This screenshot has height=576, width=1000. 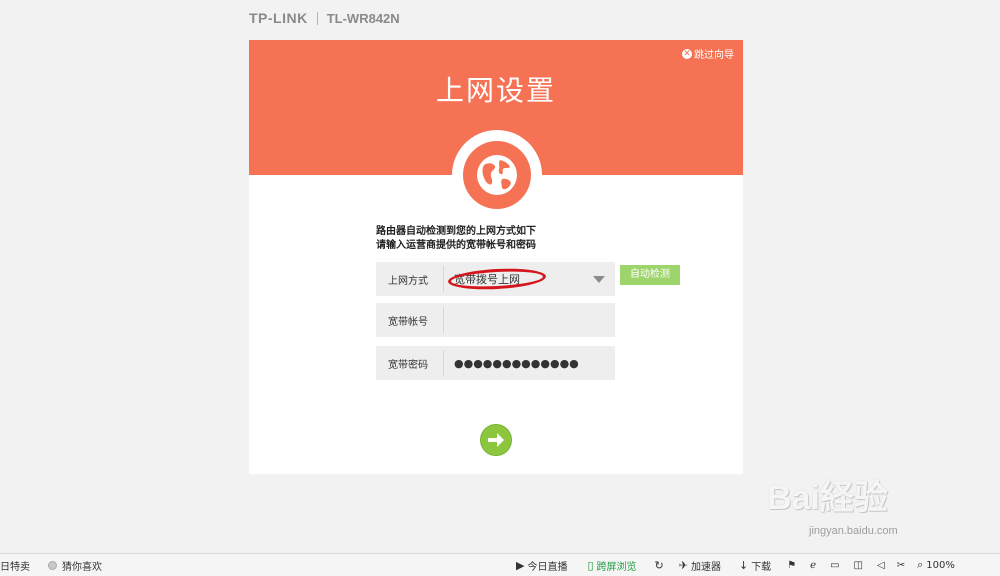 I want to click on brand-header: TP-LINK TL-WR842N, so click(x=324, y=18).